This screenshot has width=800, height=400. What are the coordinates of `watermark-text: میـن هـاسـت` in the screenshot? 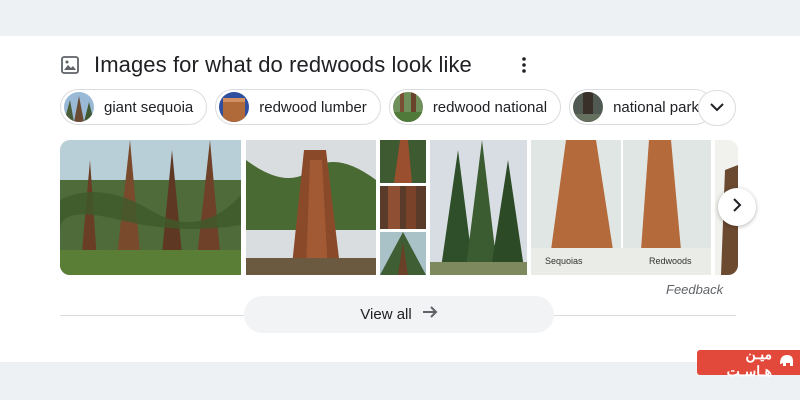 It's located at (749, 362).